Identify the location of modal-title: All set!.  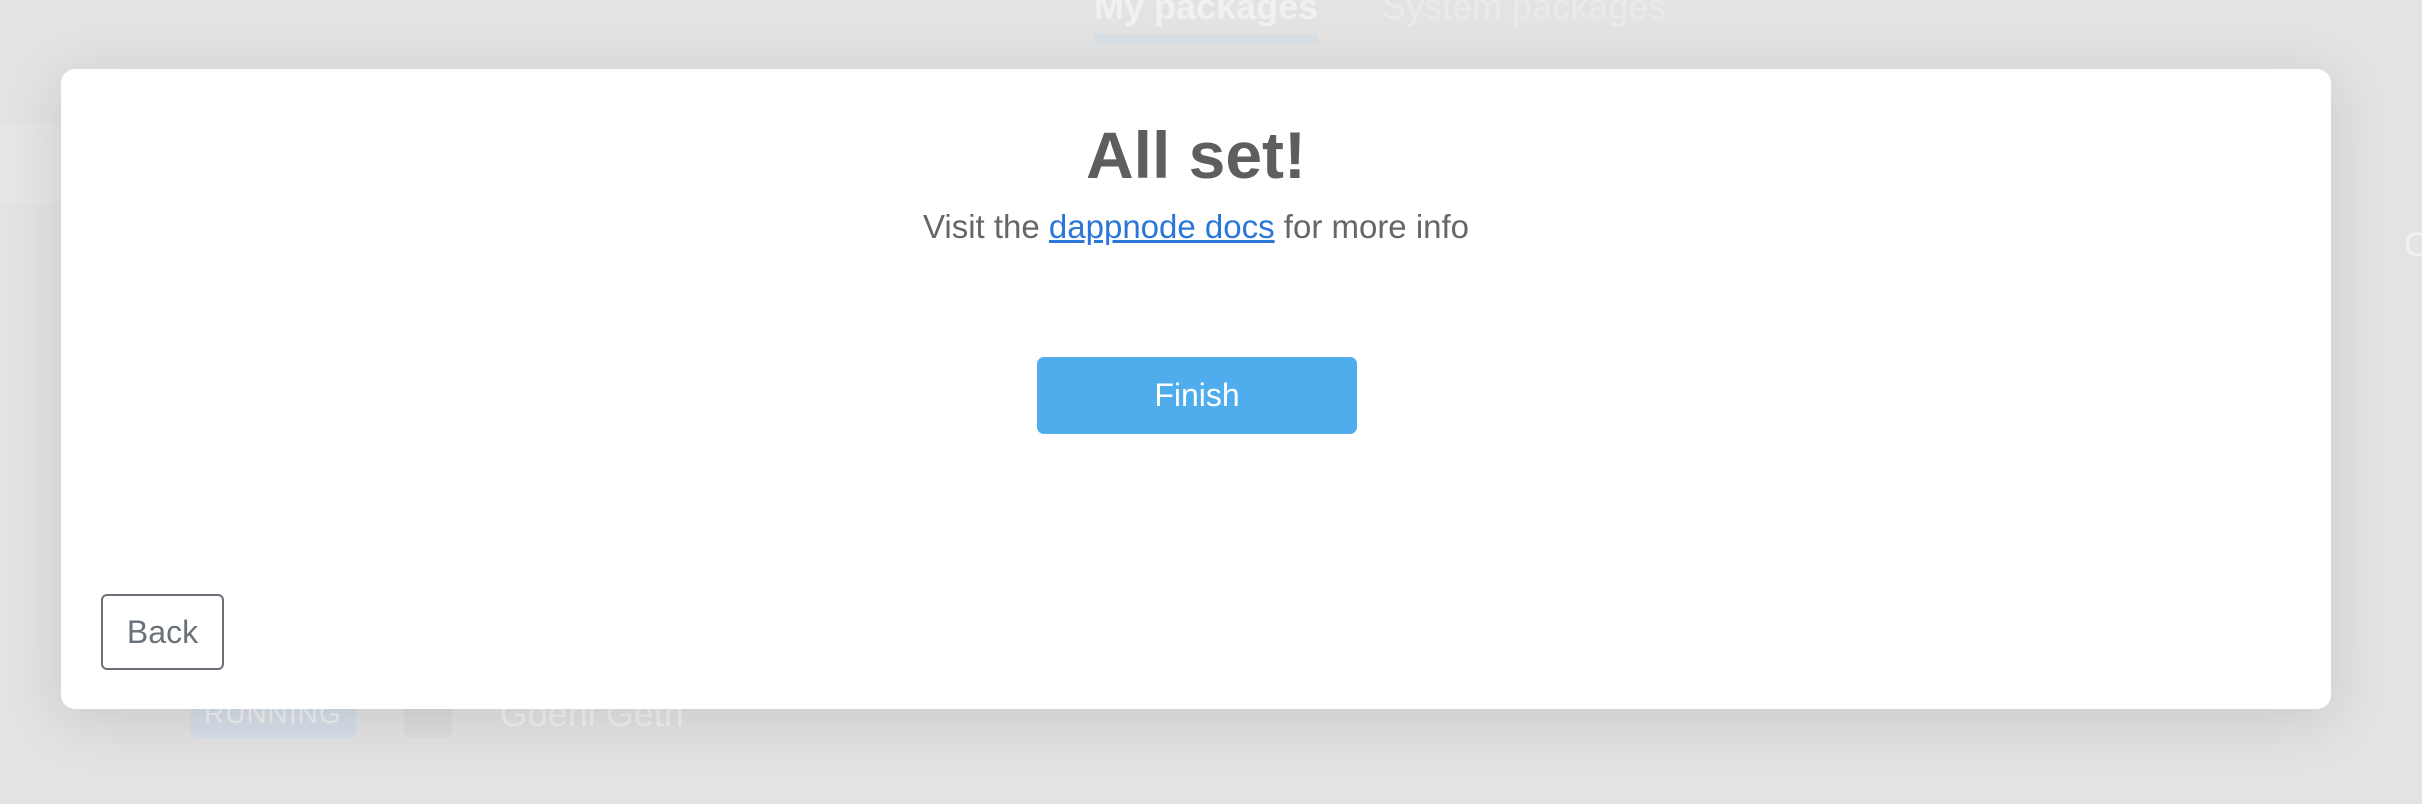
(1196, 155).